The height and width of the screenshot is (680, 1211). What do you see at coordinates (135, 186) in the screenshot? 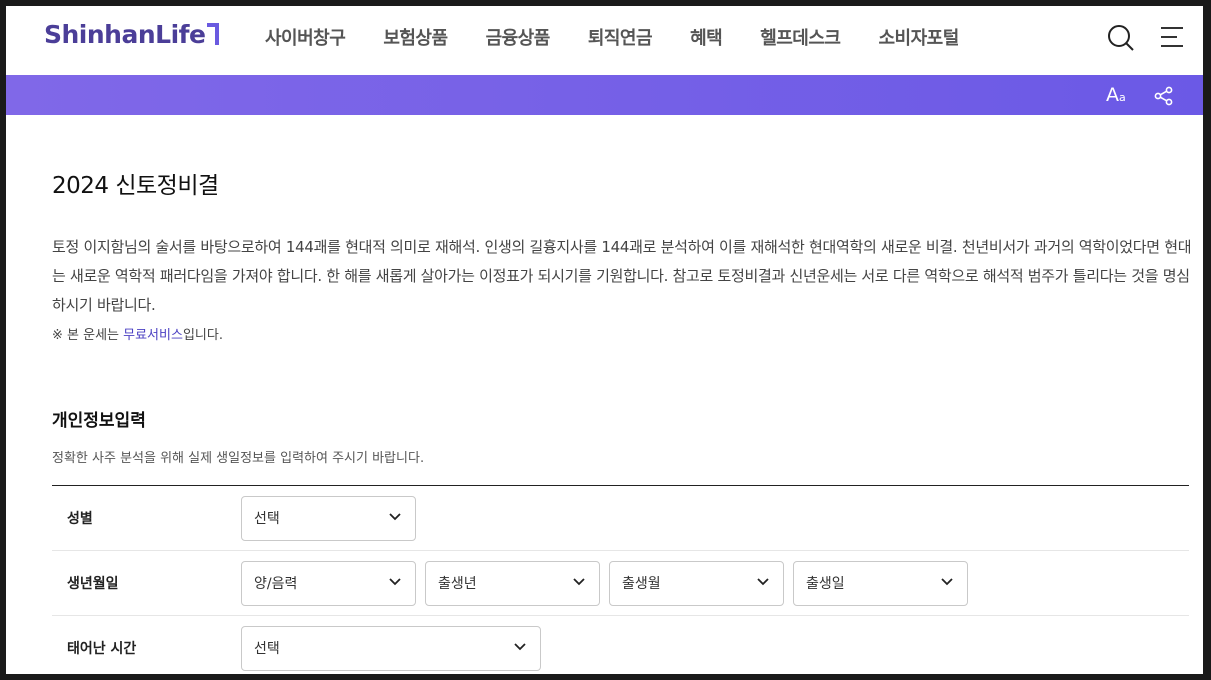
I see `page-title: 2024 신토정비결` at bounding box center [135, 186].